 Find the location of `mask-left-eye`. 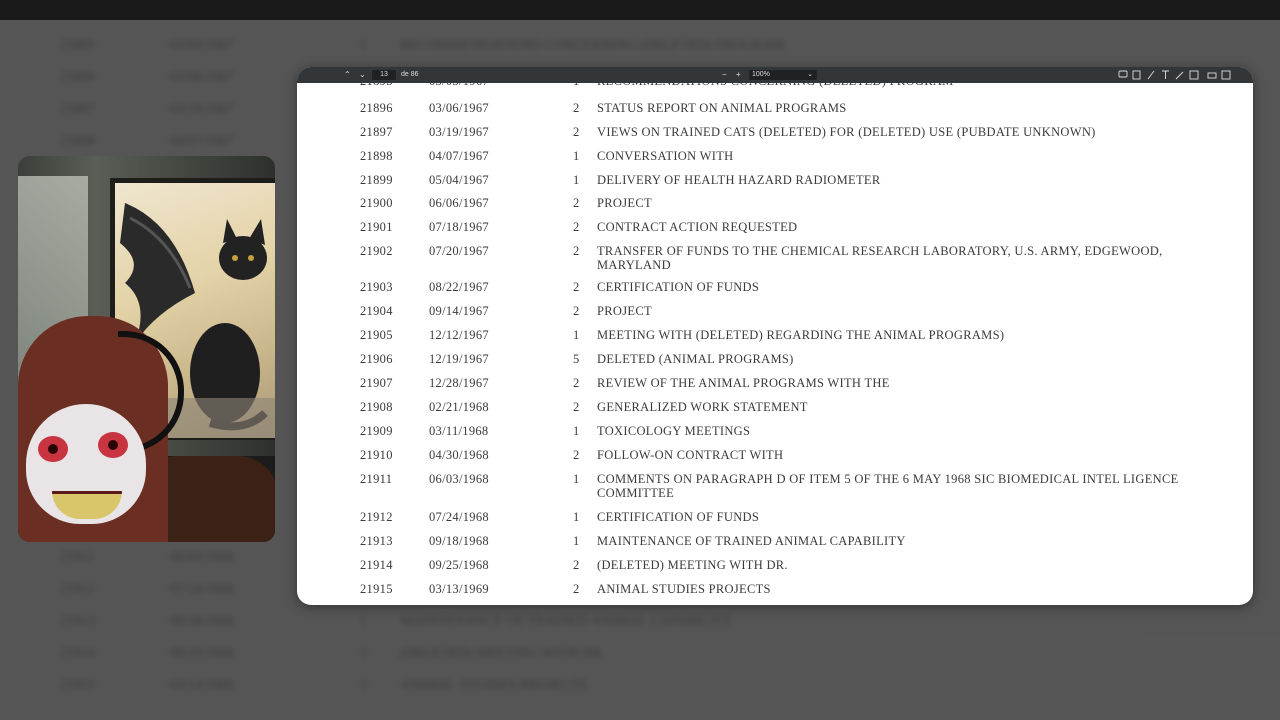

mask-left-eye is located at coordinates (53, 449).